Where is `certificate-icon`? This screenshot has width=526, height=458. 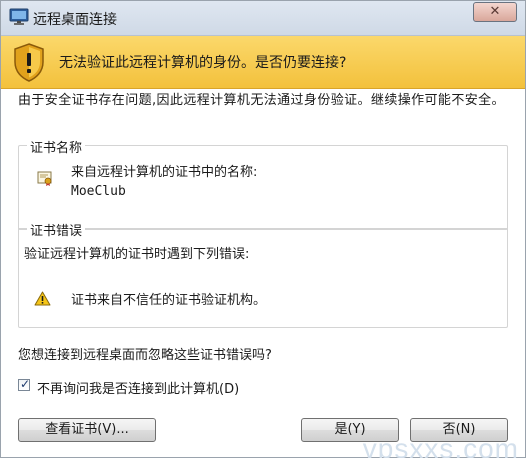
certificate-icon is located at coordinates (45, 178).